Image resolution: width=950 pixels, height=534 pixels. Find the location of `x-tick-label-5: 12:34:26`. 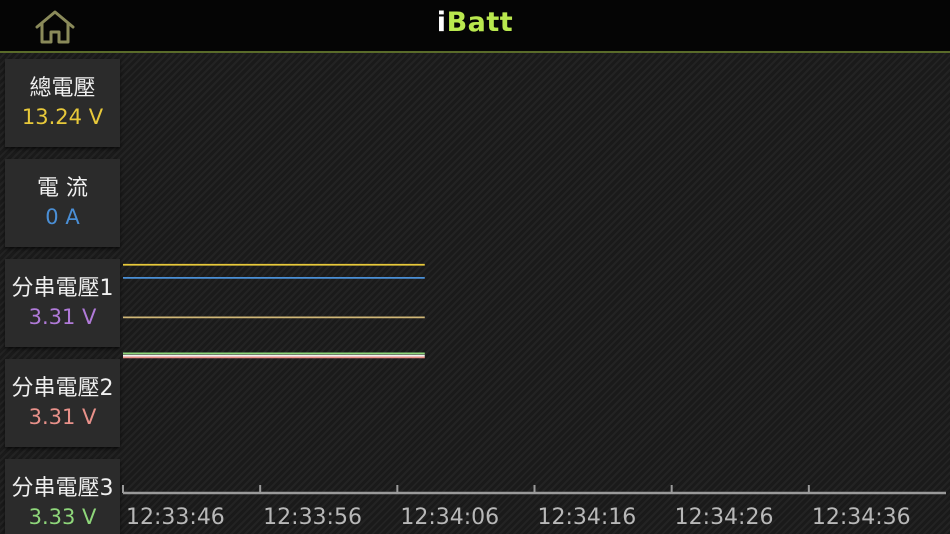

x-tick-label-5: 12:34:26 is located at coordinates (724, 517).